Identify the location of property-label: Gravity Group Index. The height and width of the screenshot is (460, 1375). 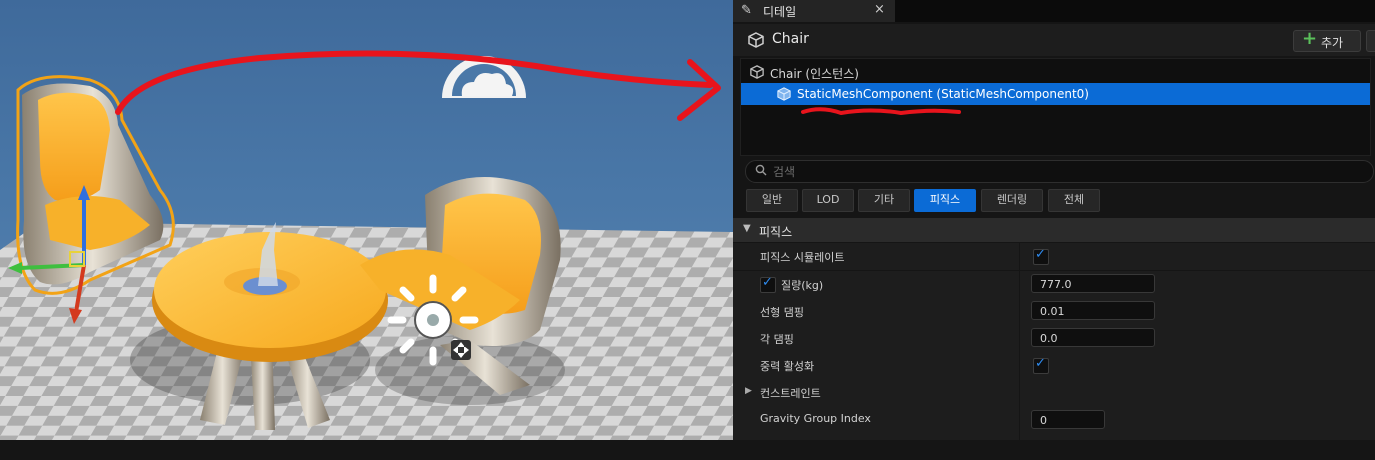
(815, 418).